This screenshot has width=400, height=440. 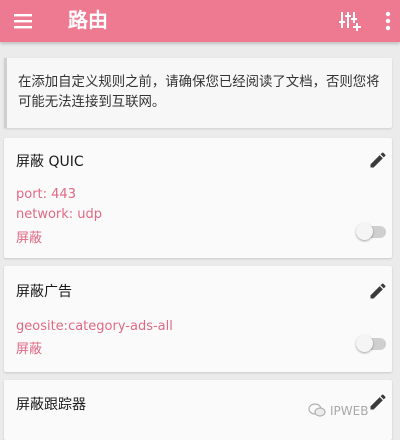 I want to click on page-title: 路由, so click(x=88, y=20).